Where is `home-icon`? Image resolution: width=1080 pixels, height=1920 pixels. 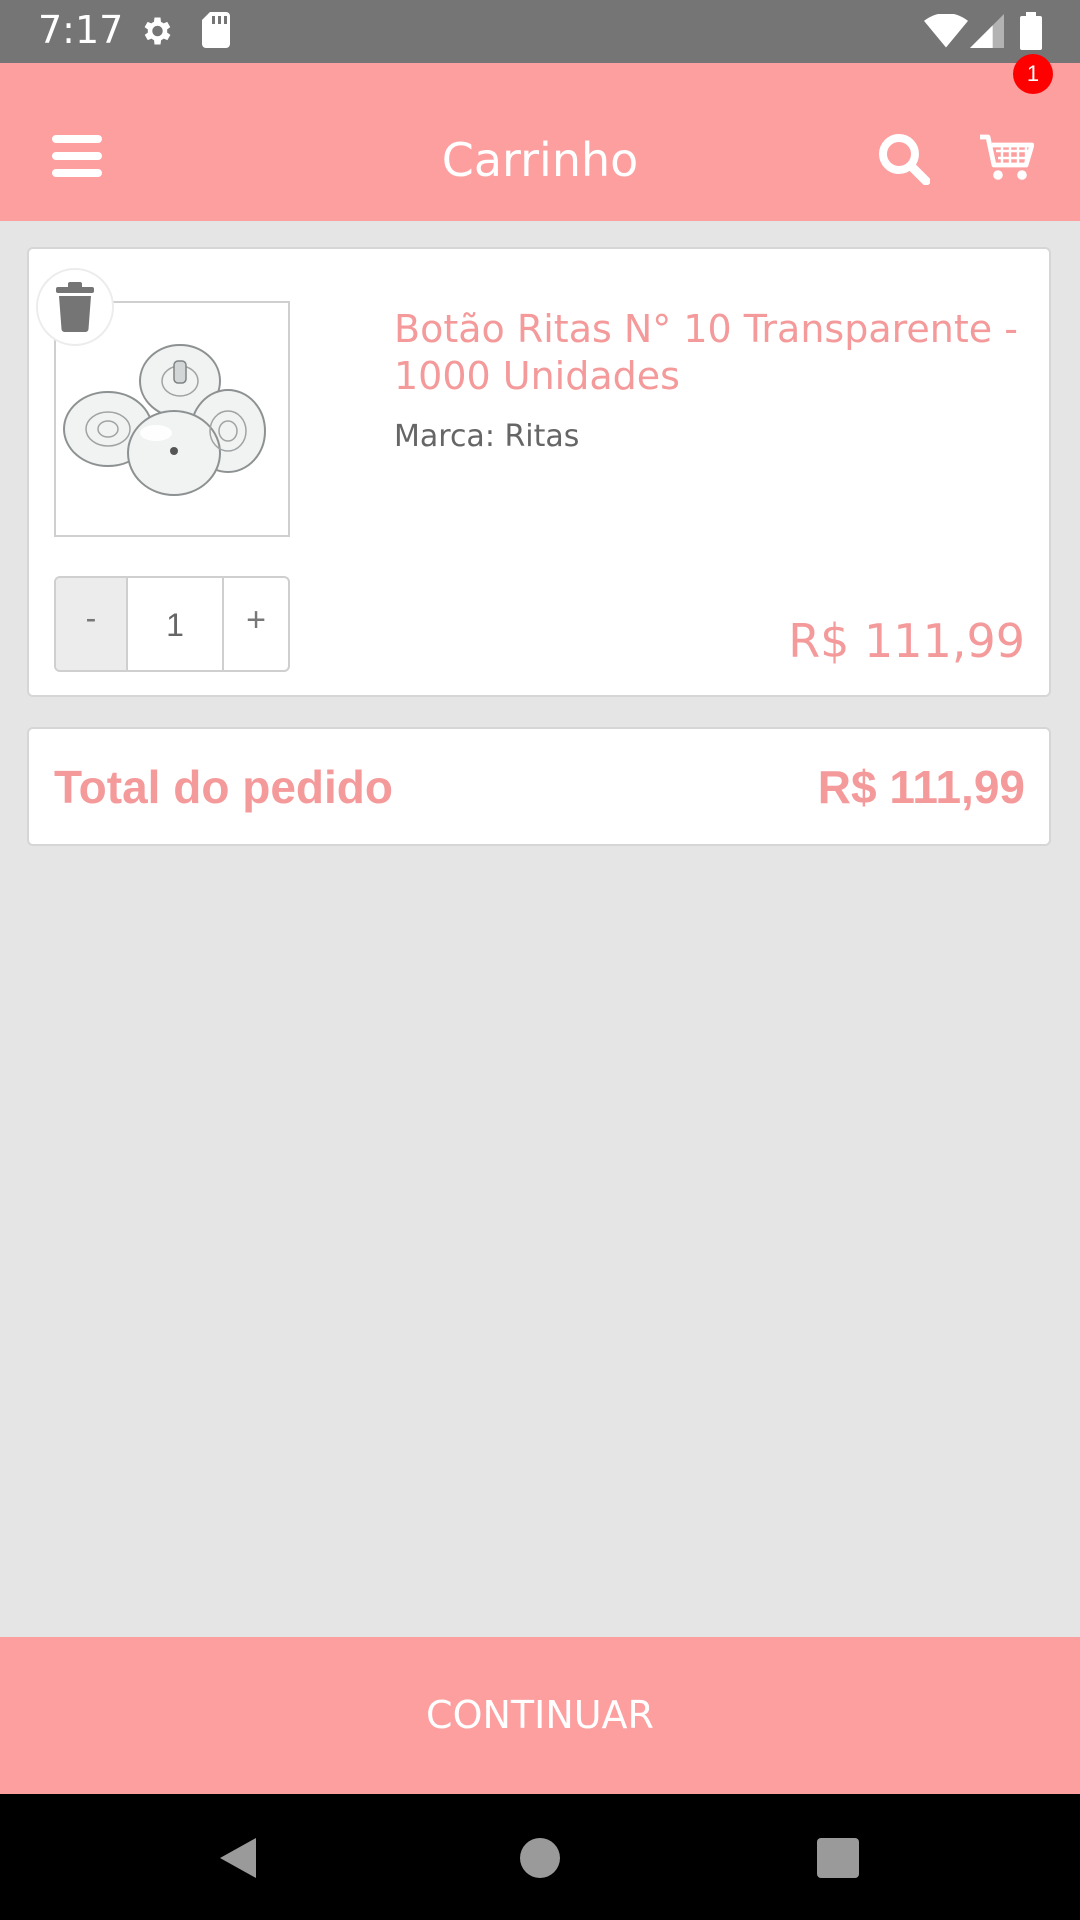 home-icon is located at coordinates (540, 1858).